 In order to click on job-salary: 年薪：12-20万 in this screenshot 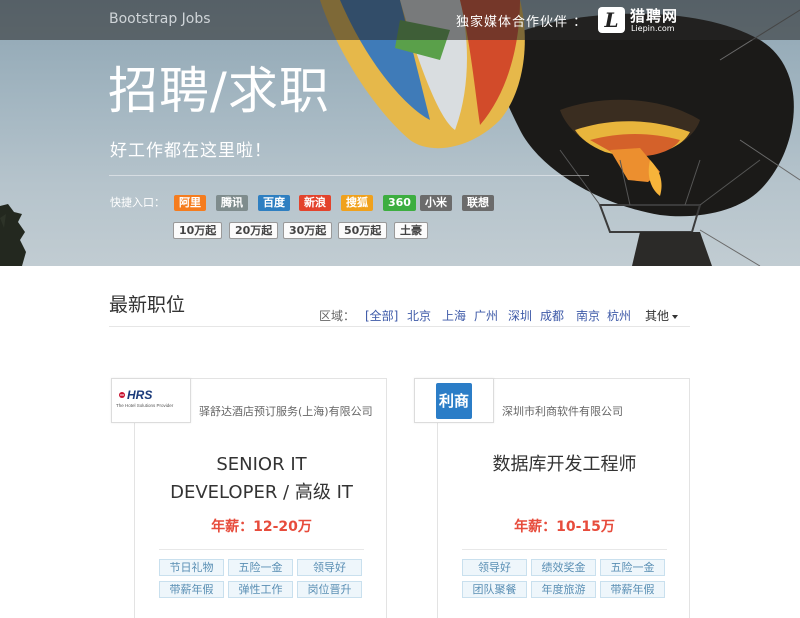, I will do `click(261, 527)`.